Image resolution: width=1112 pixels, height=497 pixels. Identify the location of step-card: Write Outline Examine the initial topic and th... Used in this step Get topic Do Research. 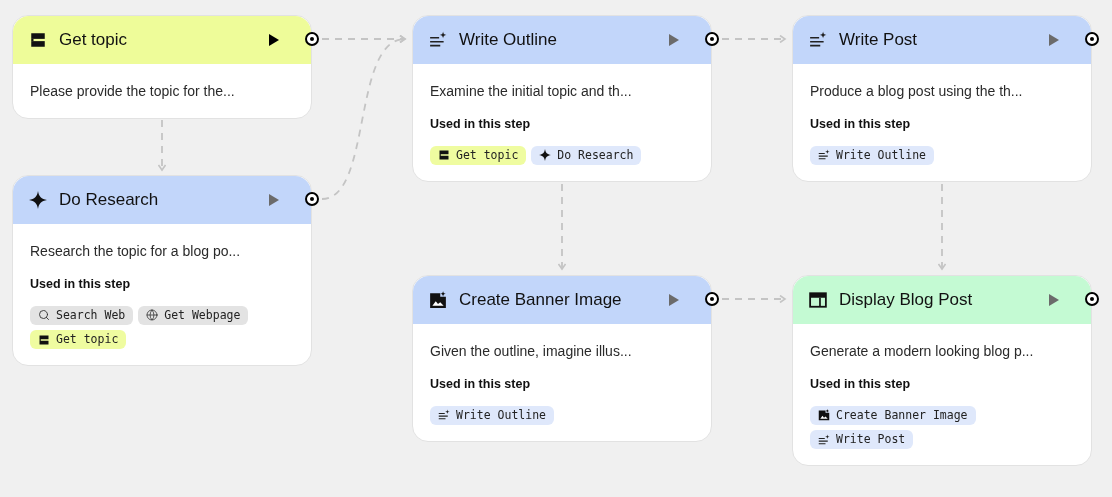
(562, 98).